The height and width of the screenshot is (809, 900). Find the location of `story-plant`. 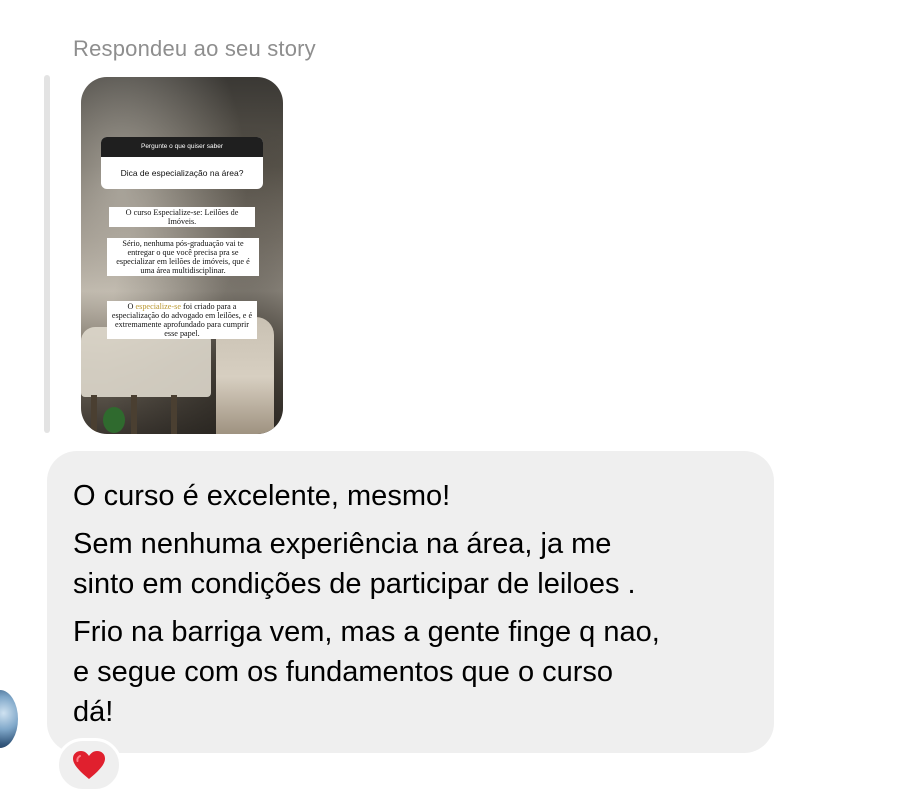

story-plant is located at coordinates (114, 420).